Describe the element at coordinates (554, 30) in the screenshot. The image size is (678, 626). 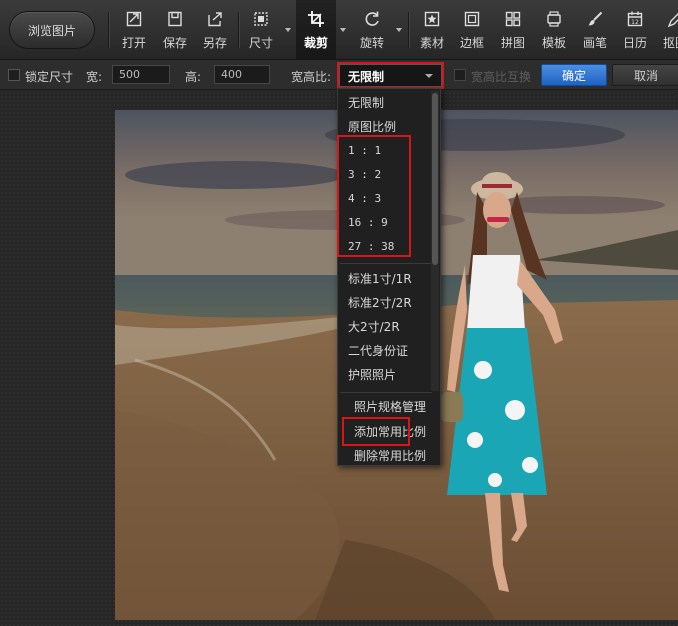
I see `template-button: 模板` at that location.